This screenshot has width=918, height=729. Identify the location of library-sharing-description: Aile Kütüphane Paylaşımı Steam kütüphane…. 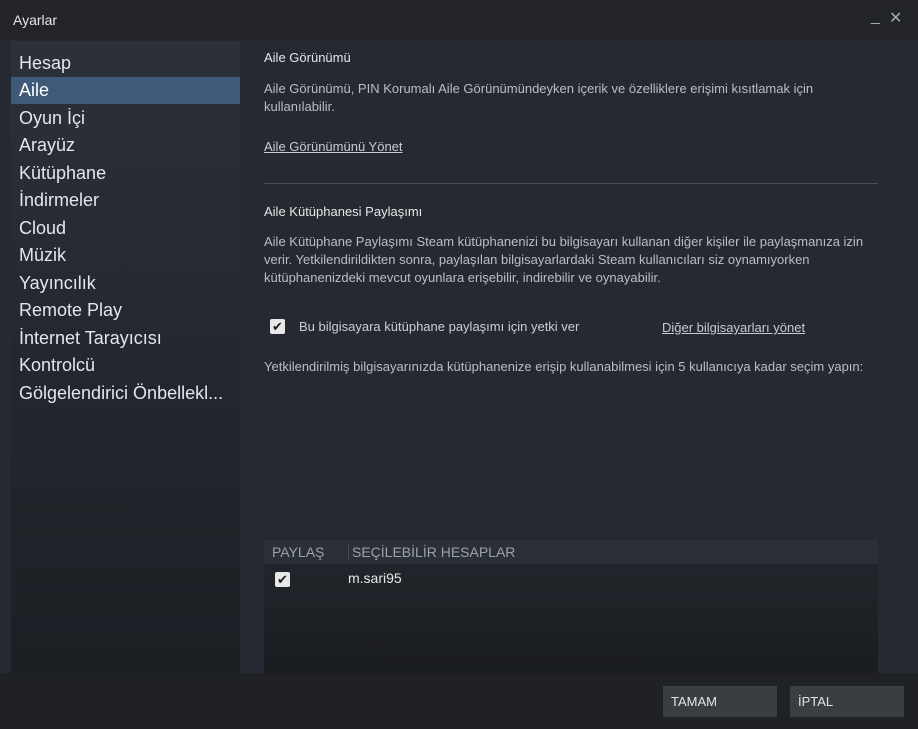
(564, 259).